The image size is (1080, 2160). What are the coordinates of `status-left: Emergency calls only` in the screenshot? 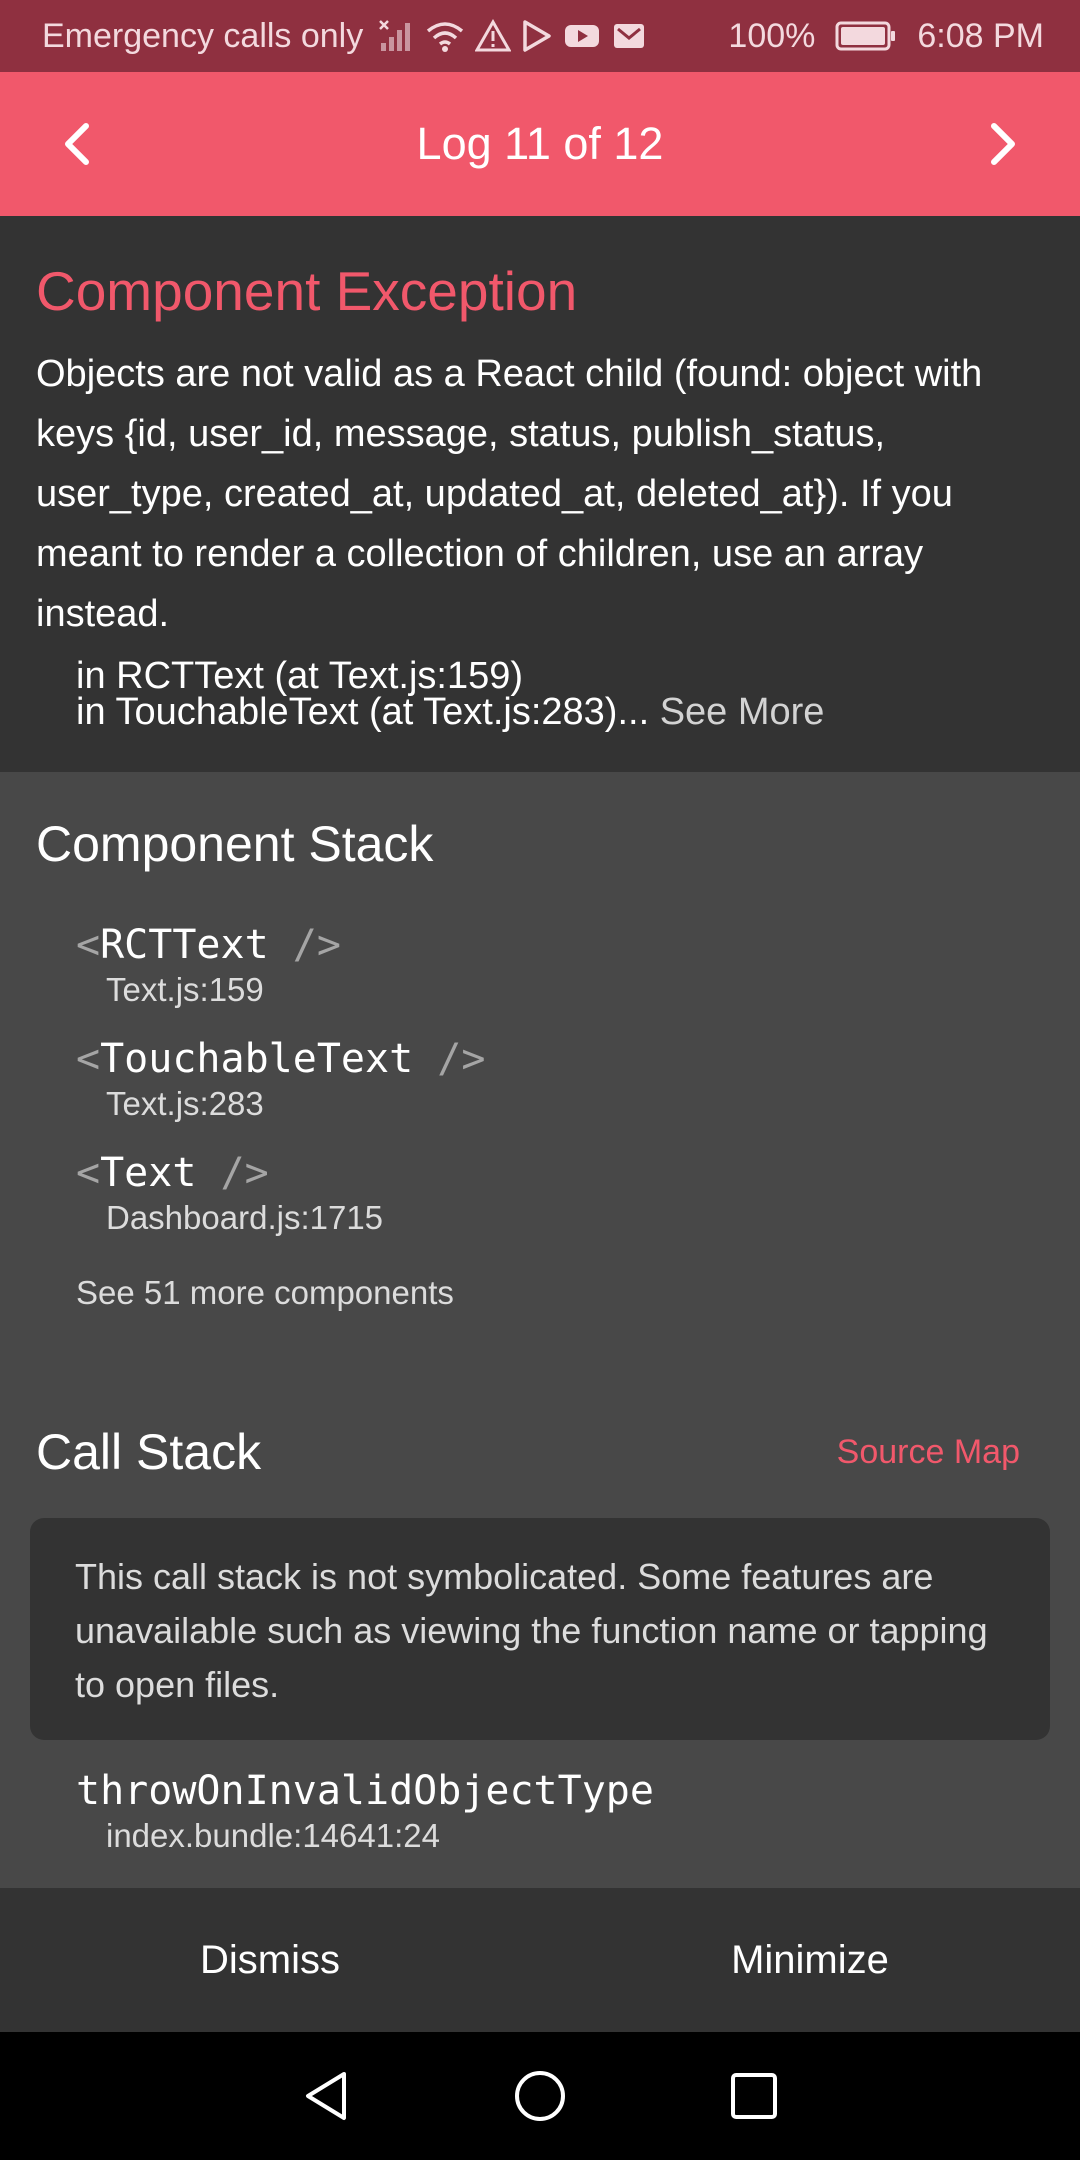 It's located at (344, 36).